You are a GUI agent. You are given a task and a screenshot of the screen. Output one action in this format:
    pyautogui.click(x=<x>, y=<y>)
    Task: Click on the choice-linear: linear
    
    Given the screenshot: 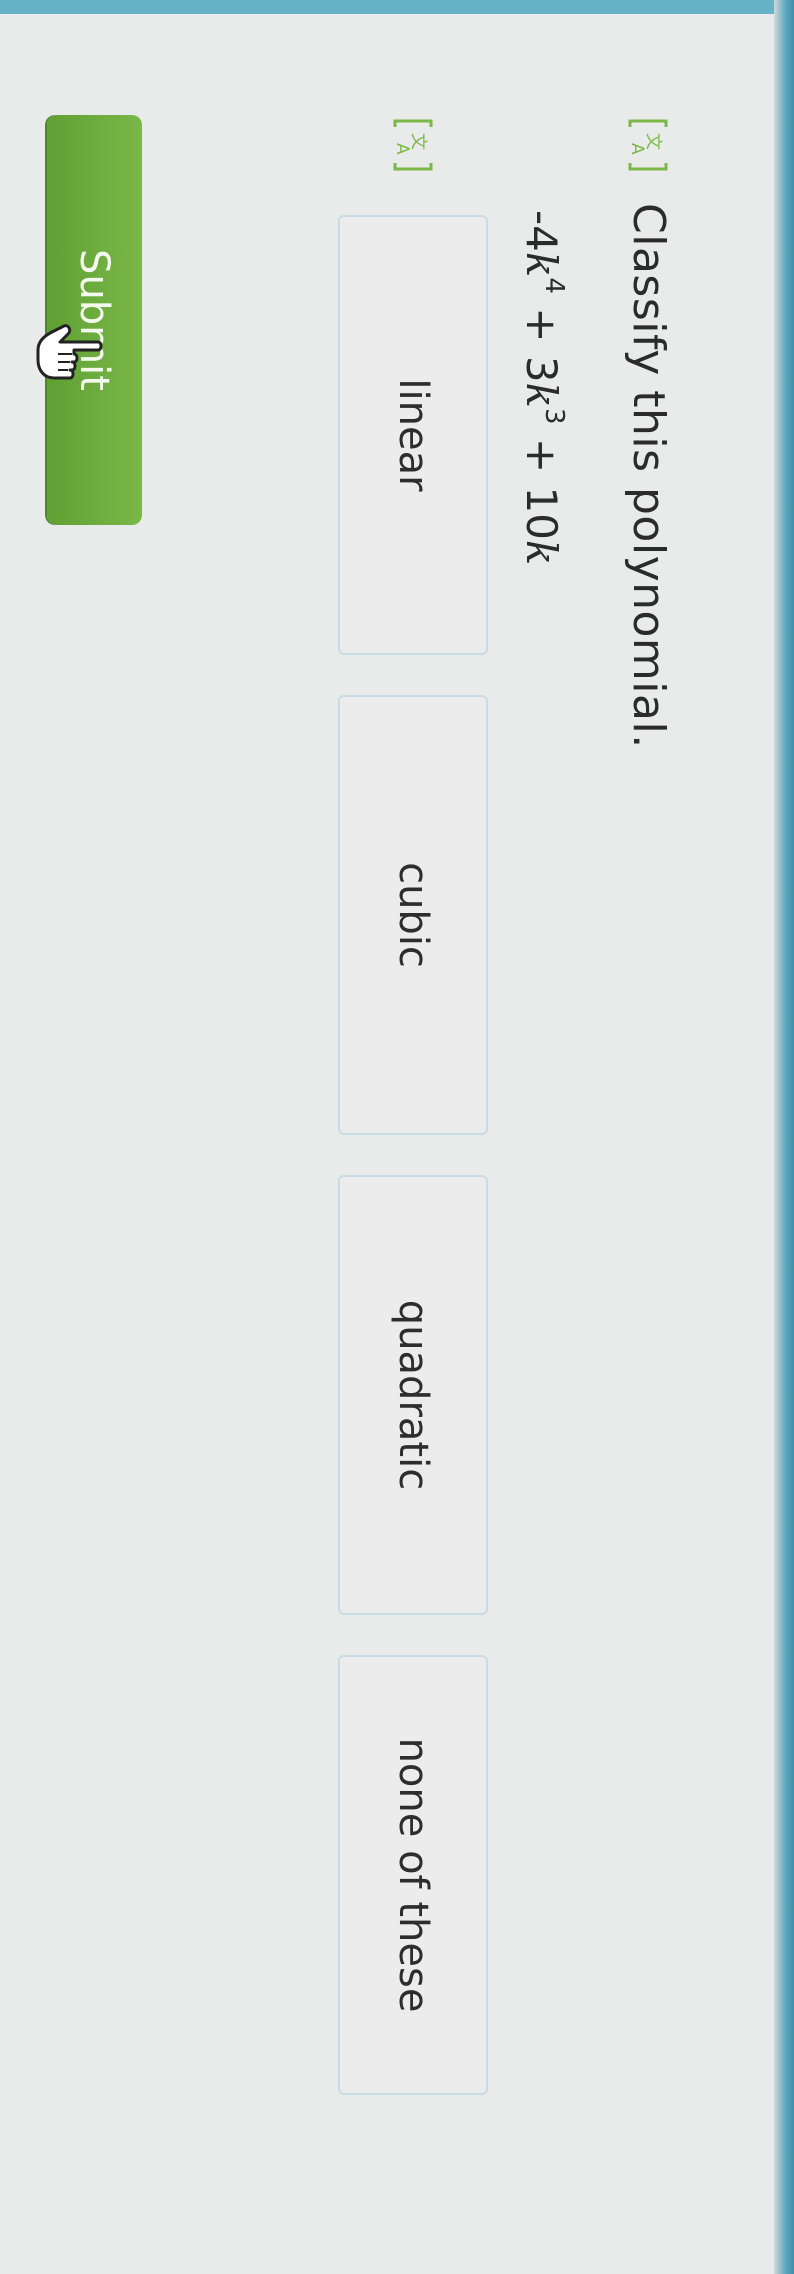 What is the action you would take?
    pyautogui.click(x=413, y=435)
    